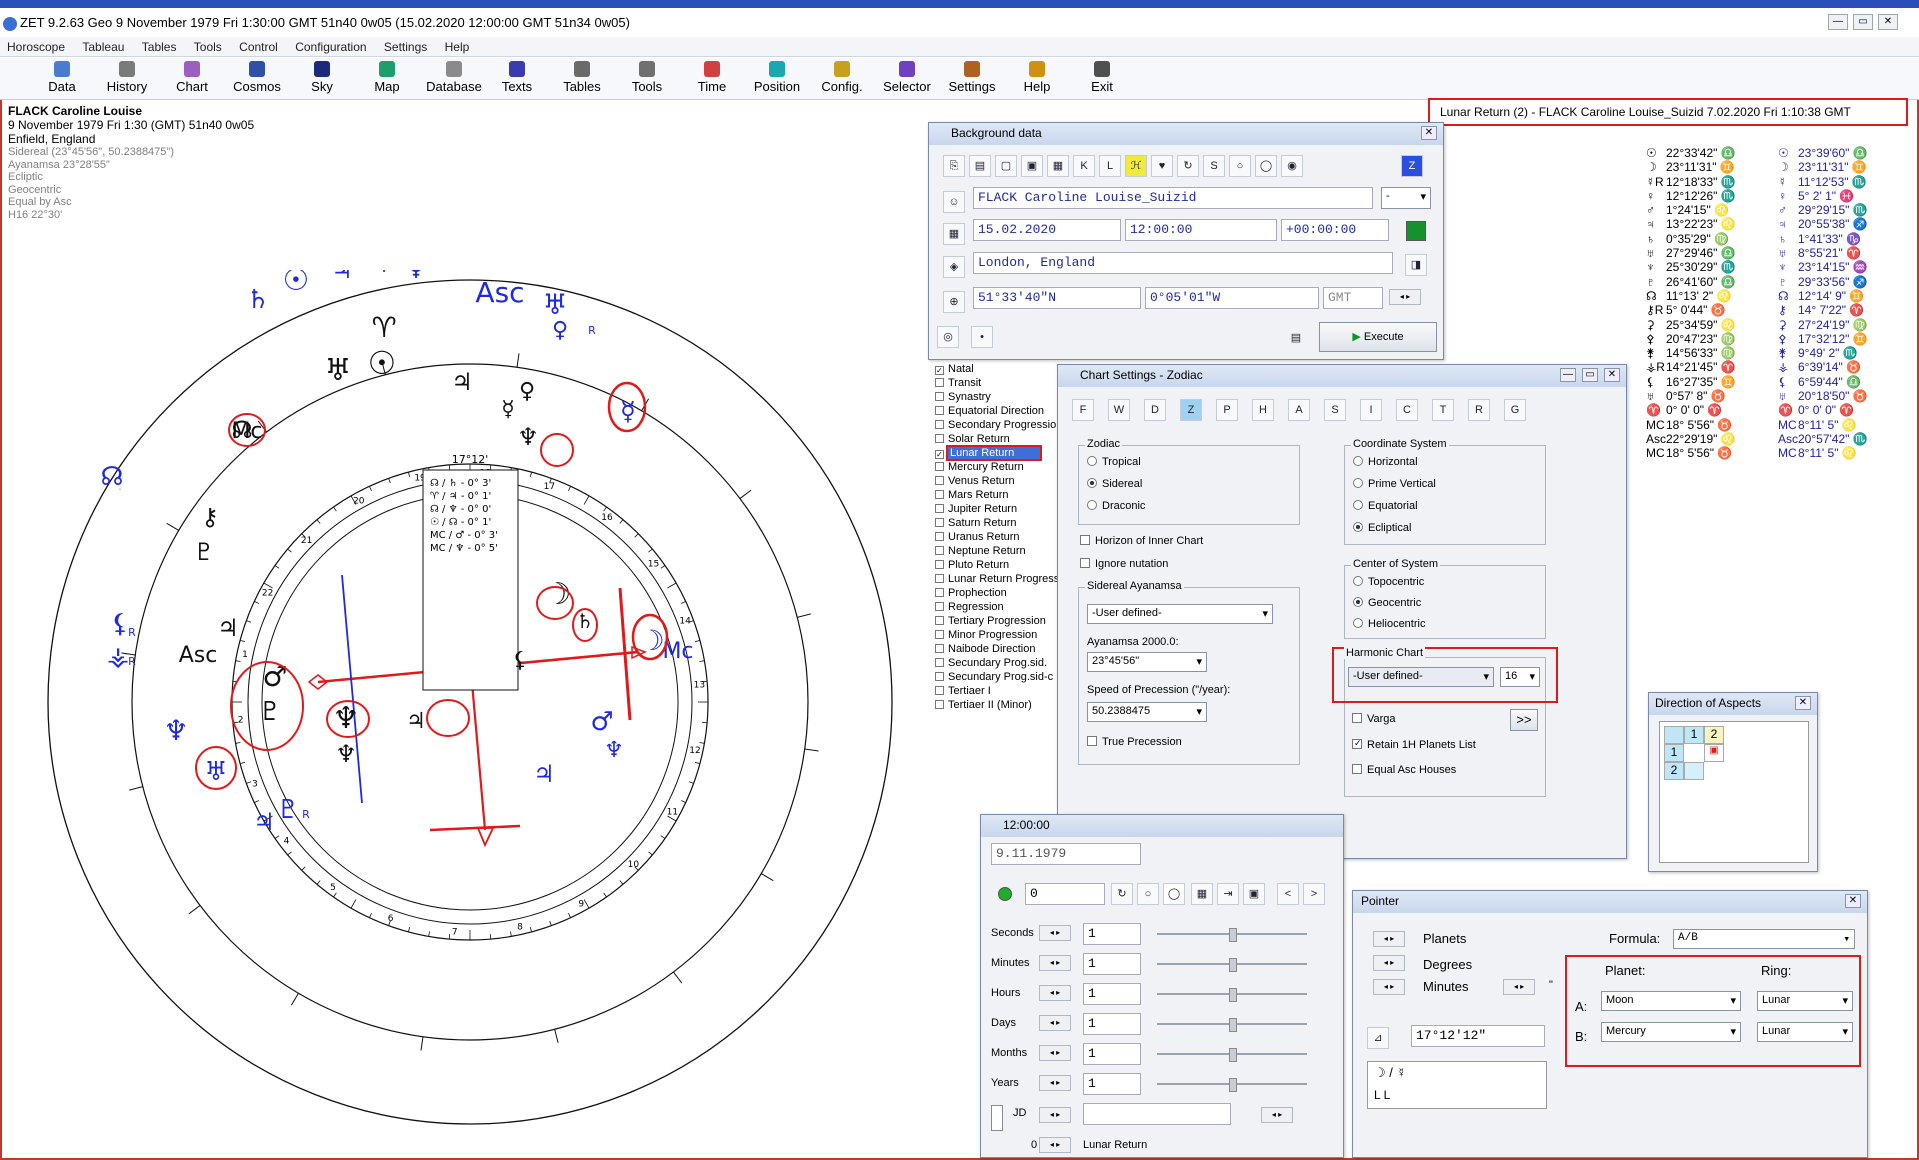  Describe the element at coordinates (1296, 339) in the screenshot. I see `print-icon: ▤` at that location.